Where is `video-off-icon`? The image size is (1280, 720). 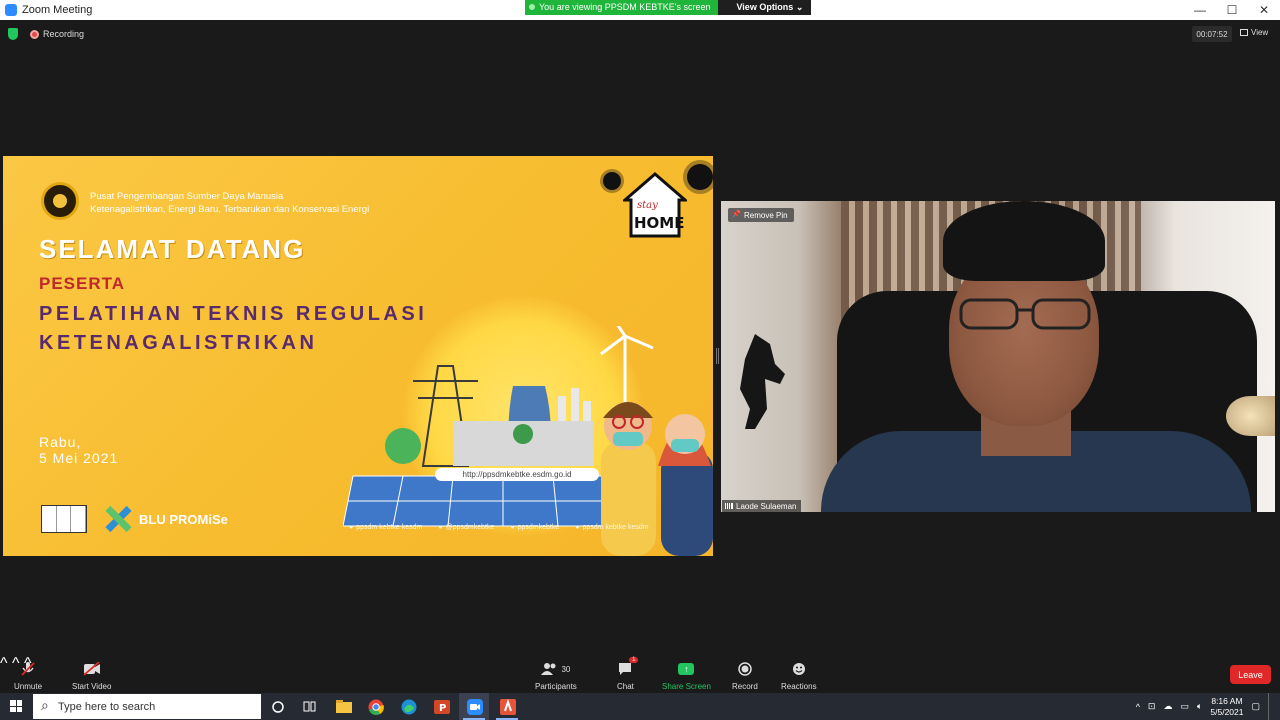 video-off-icon is located at coordinates (92, 669).